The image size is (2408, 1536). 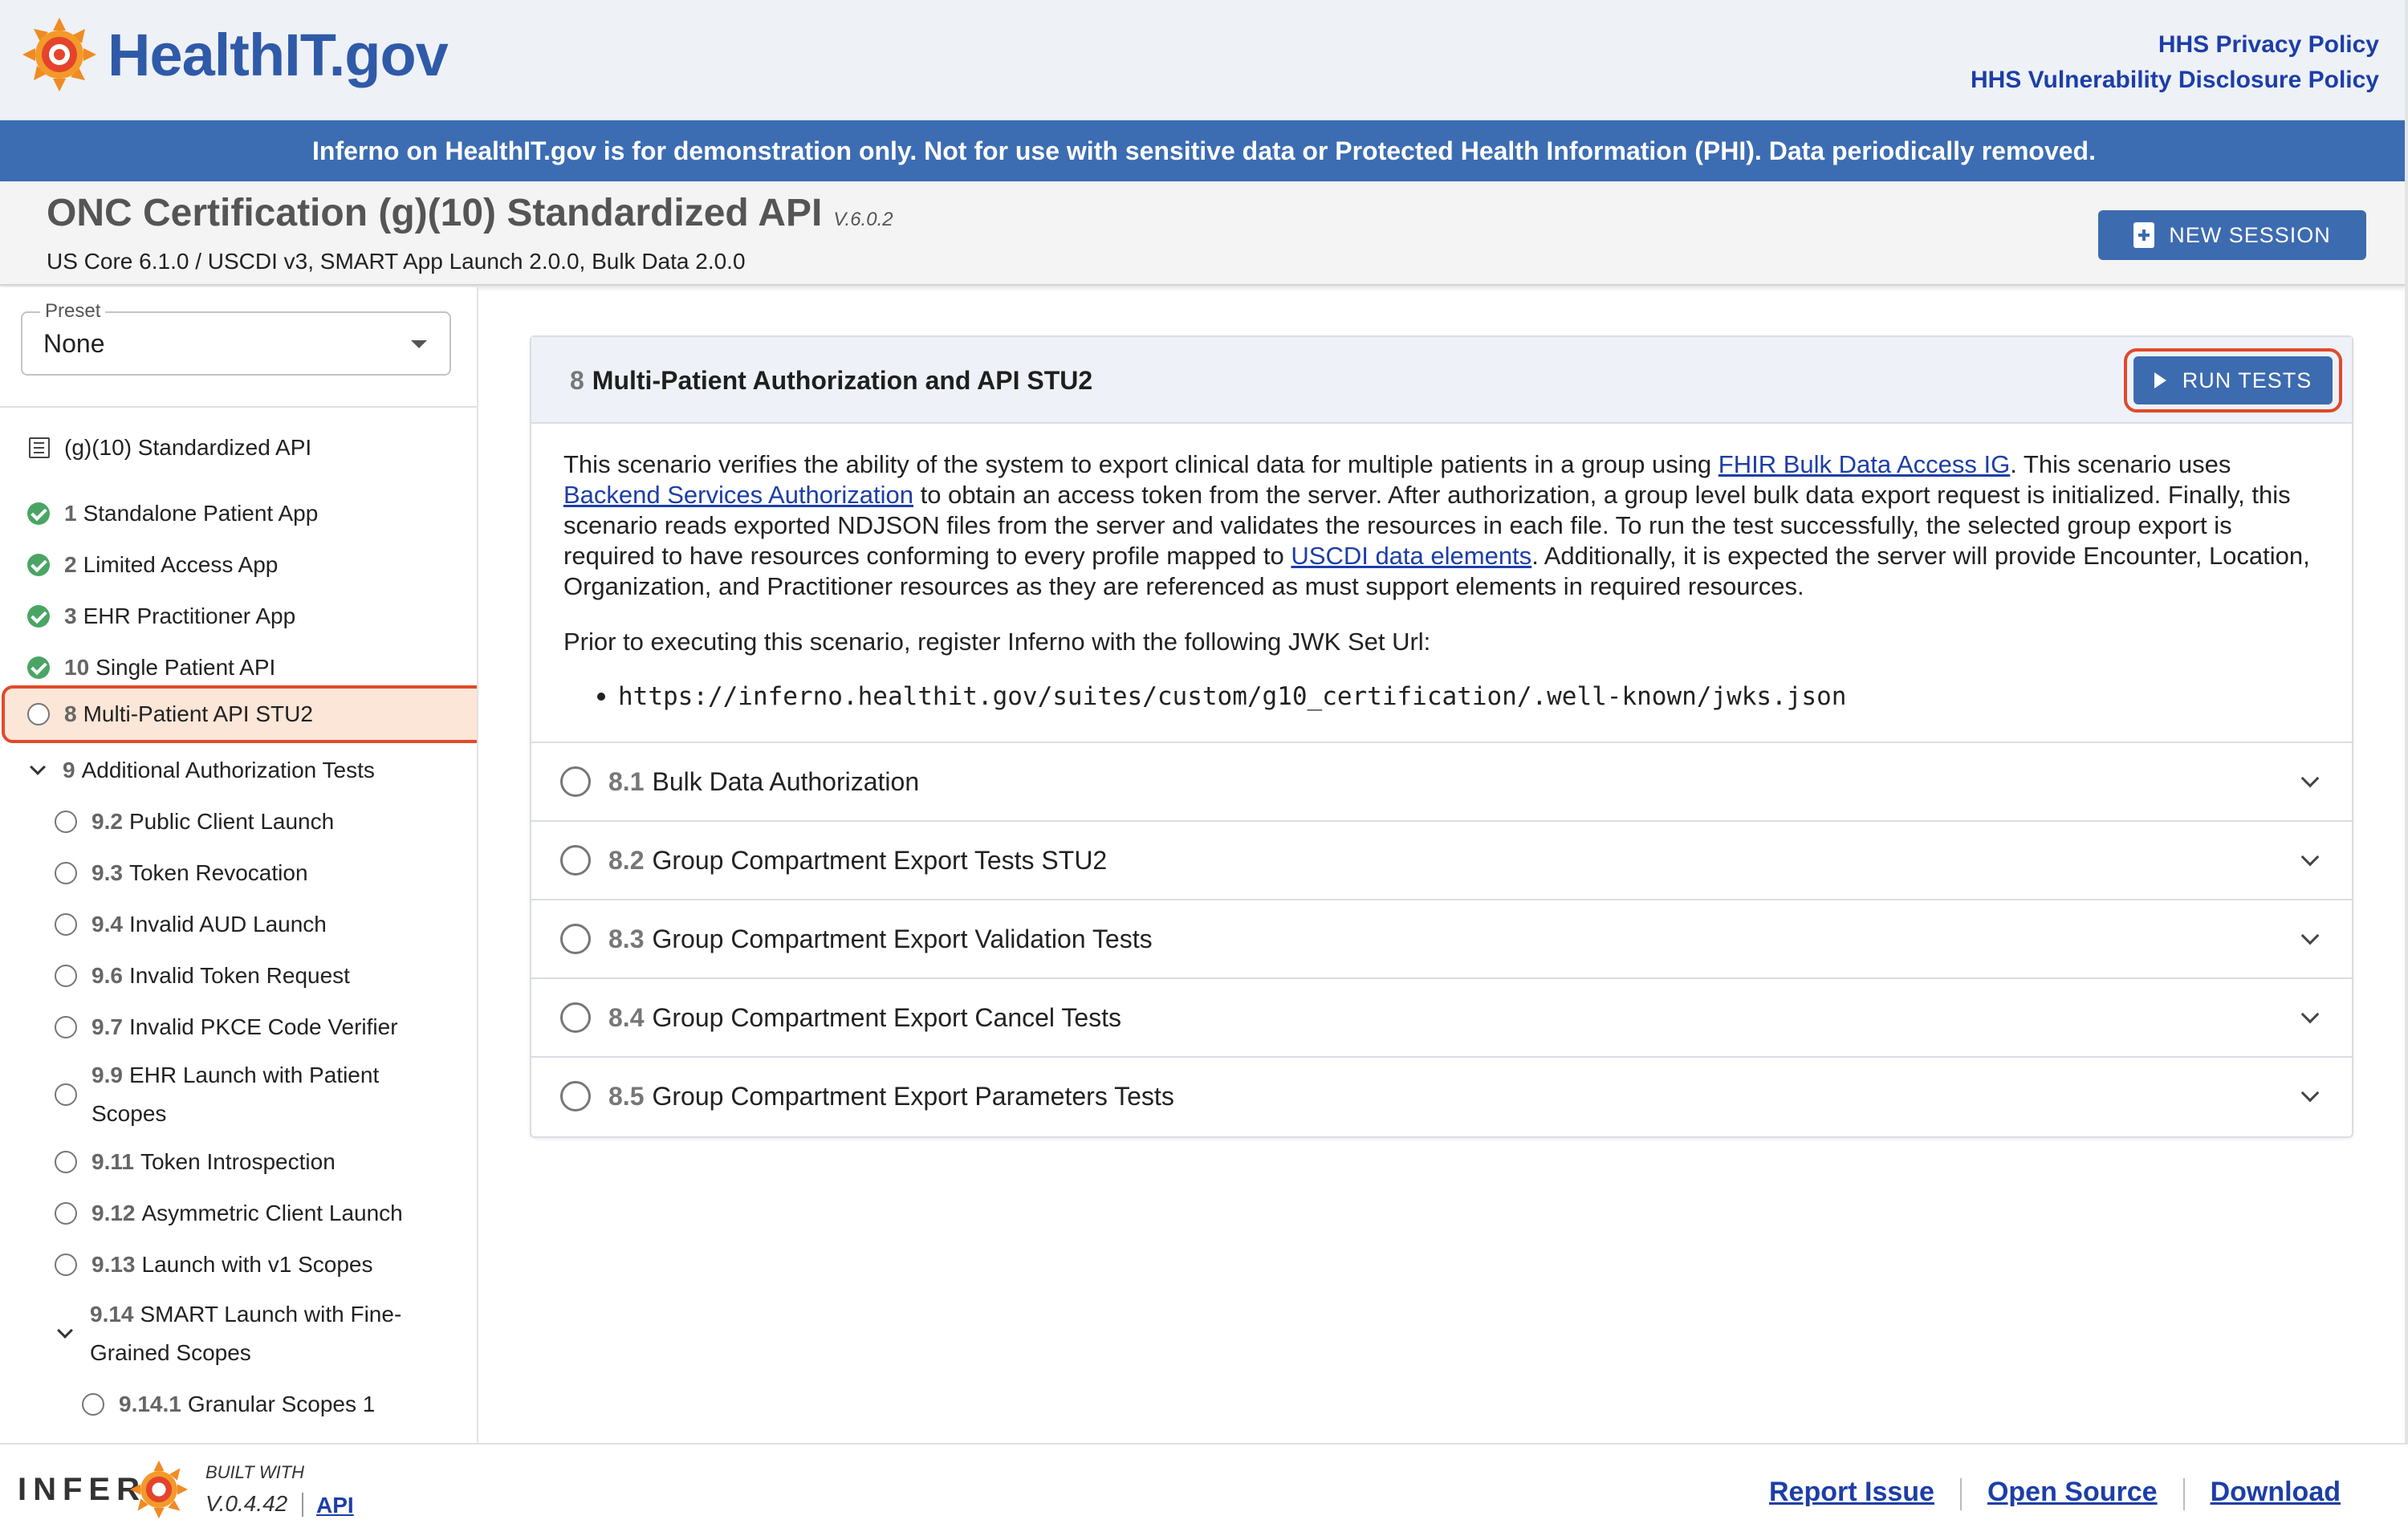 I want to click on sidebar-item-9-13: 9.13 Launch with v1 Scopes, so click(x=238, y=1265).